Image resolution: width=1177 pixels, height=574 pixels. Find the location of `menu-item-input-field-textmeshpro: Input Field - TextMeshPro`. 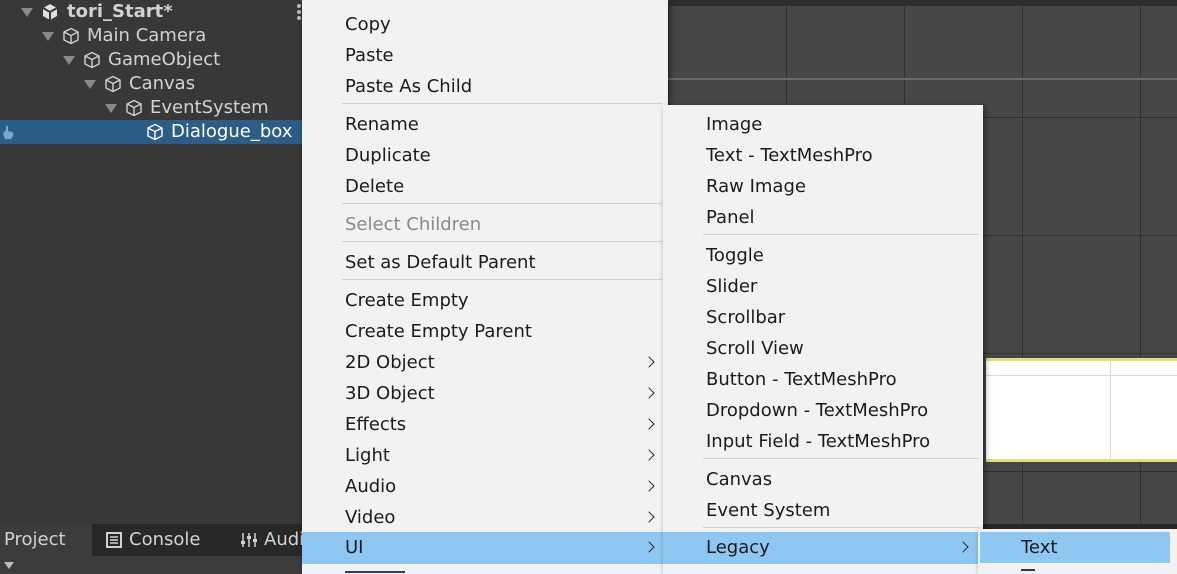

menu-item-input-field-textmeshpro: Input Field - TextMeshPro is located at coordinates (823, 441).